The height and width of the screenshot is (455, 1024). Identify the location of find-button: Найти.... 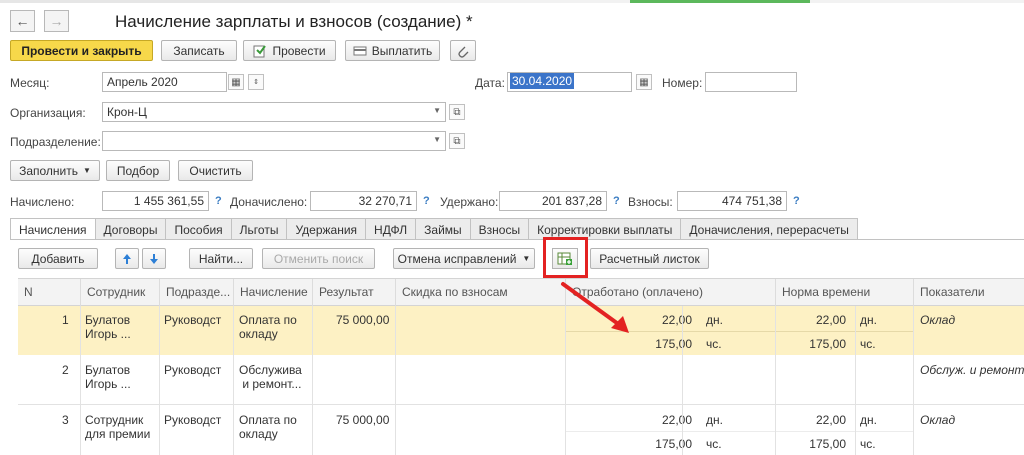
(221, 258).